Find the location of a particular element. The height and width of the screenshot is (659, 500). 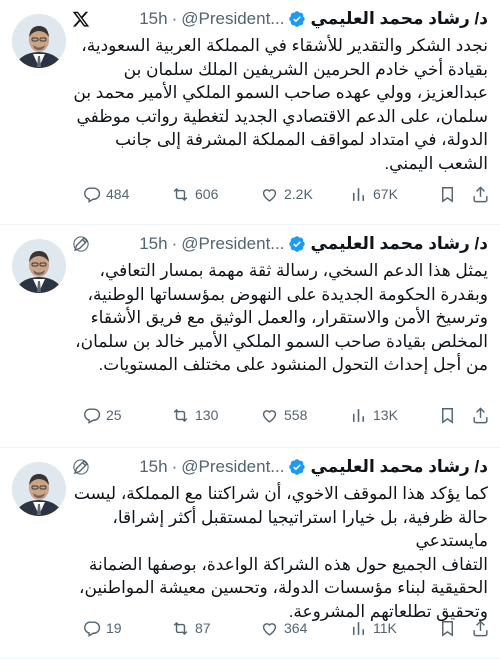

tweet-actions: 25 130 558 13K is located at coordinates (286, 415).